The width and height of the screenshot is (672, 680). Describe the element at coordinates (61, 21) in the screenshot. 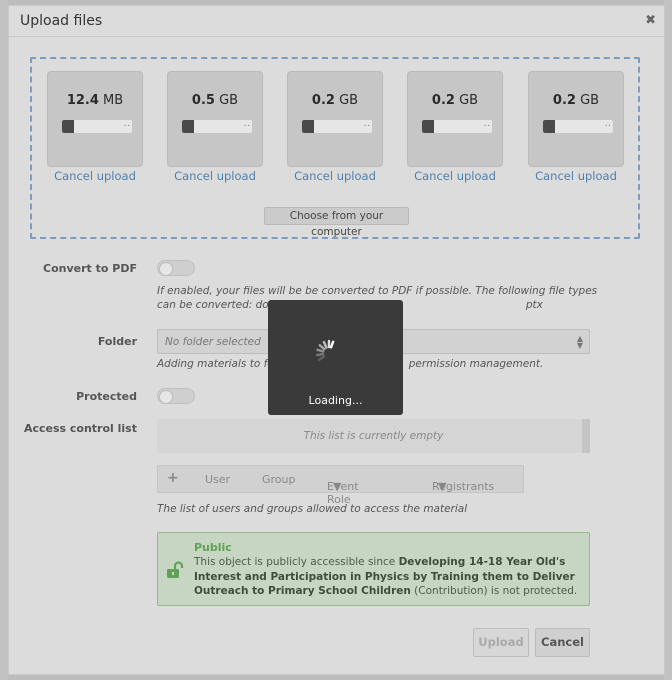

I see `dialog-title: Upload files` at that location.